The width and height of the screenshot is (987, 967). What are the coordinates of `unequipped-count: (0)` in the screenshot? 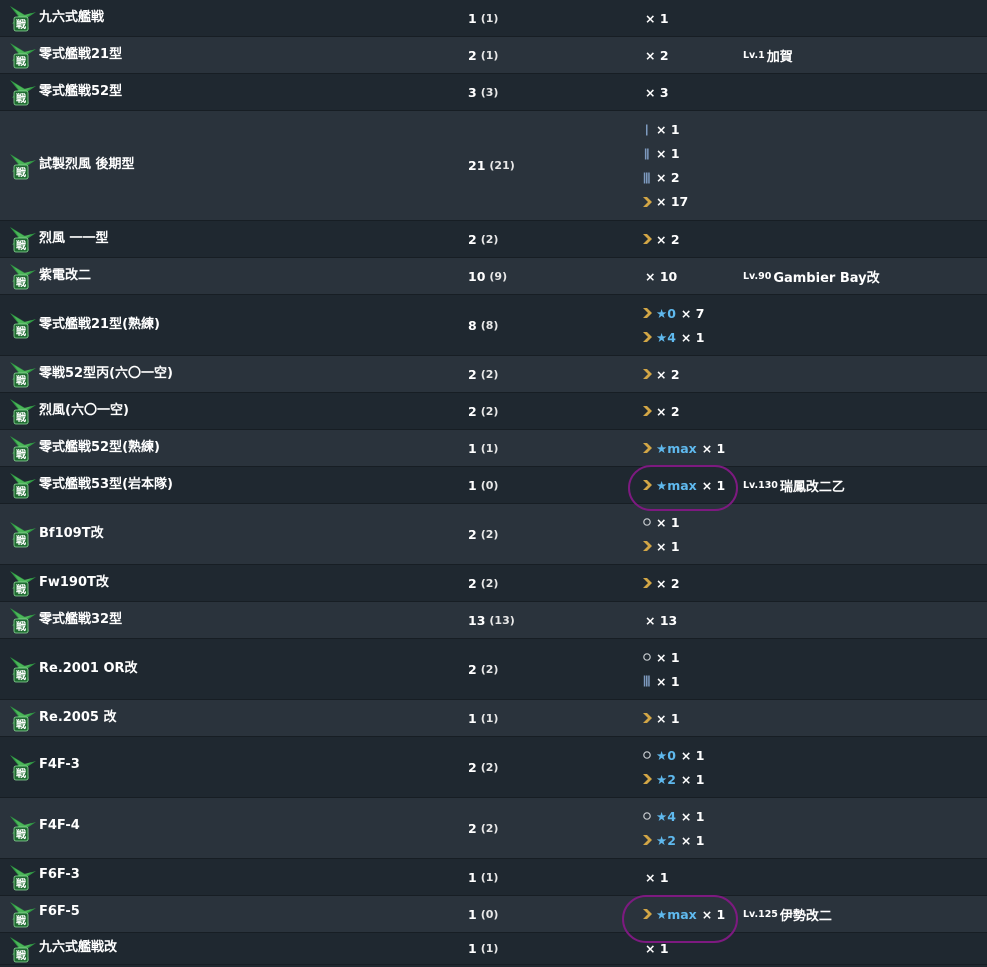 It's located at (489, 914).